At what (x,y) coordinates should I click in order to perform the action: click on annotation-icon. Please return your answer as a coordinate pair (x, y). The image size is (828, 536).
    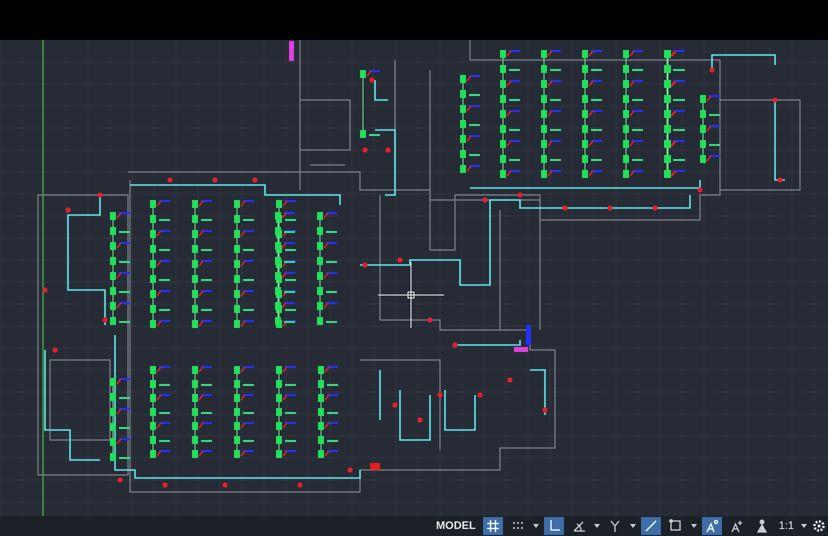
    Looking at the image, I should click on (711, 526).